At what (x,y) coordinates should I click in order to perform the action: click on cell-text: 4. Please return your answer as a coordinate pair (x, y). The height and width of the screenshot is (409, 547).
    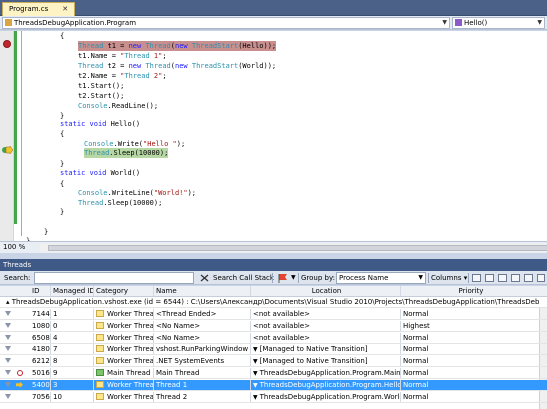
    Looking at the image, I should click on (55, 337).